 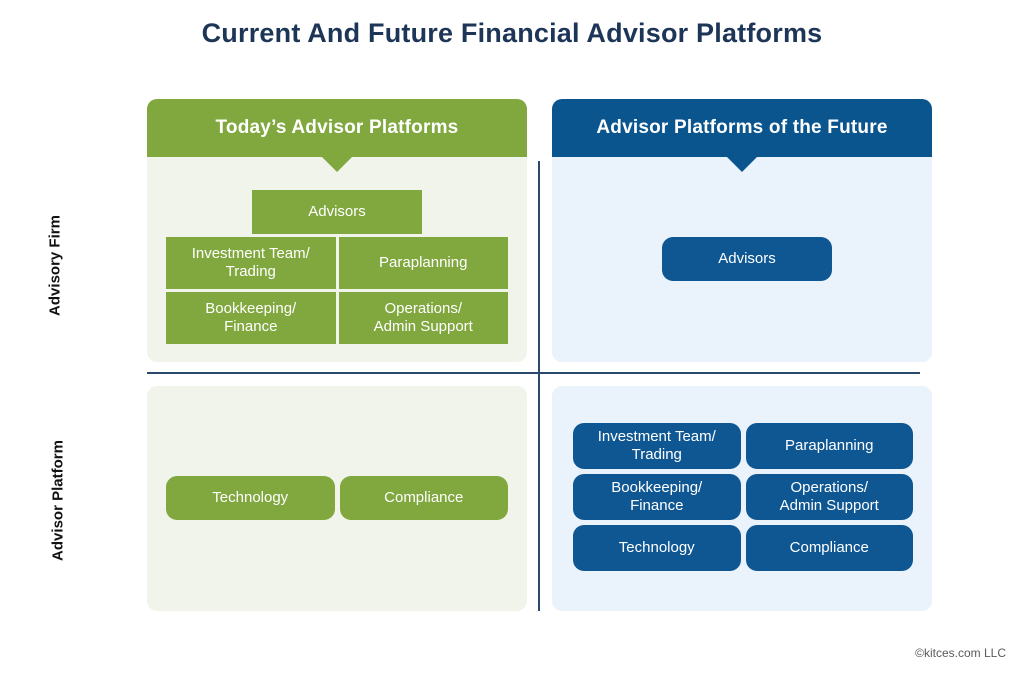 I want to click on tile-operations-admin-support-today: Operations/ Admin Support, so click(x=423, y=318).